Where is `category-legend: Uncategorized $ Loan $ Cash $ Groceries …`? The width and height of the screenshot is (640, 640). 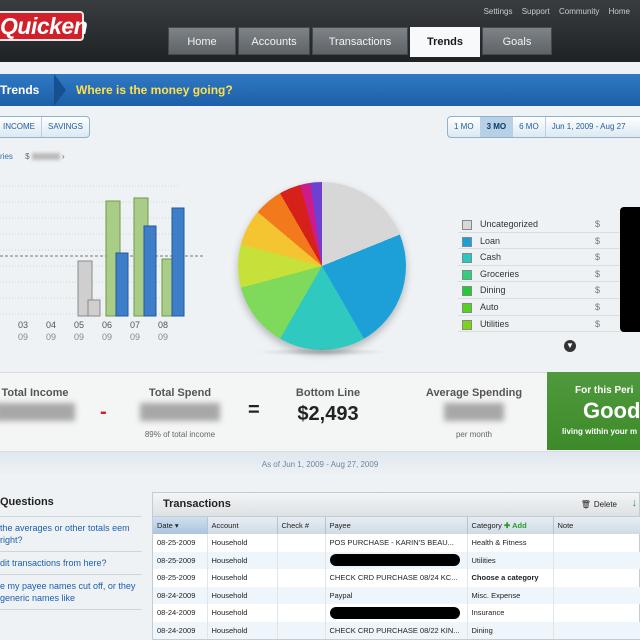
category-legend: Uncategorized $ Loan $ Cash $ Groceries … is located at coordinates (549, 274).